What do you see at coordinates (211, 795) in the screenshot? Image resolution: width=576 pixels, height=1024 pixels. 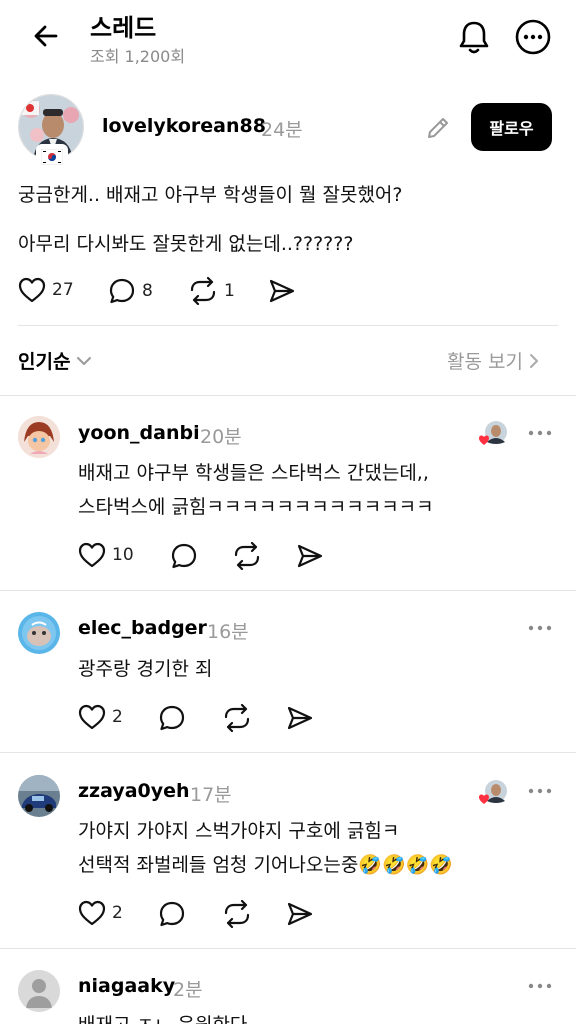 I see `comment-time: 17분` at bounding box center [211, 795].